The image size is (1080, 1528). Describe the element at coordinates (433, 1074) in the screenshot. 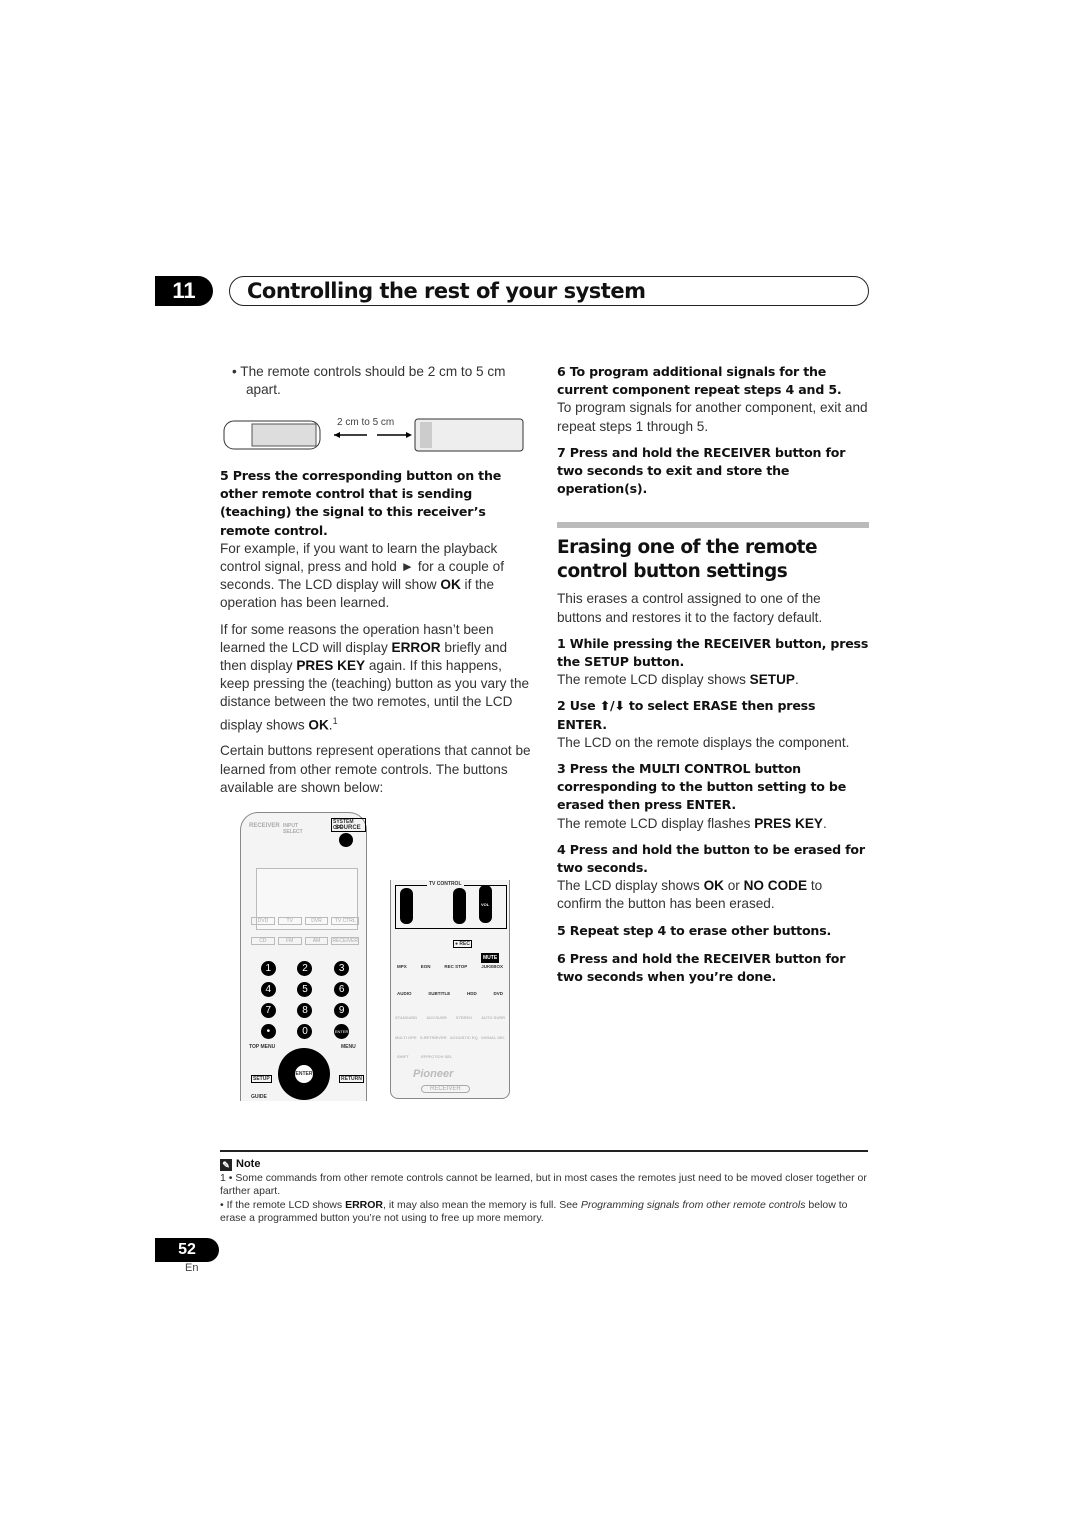

I see `pioneer-logo: Pioneer` at that location.